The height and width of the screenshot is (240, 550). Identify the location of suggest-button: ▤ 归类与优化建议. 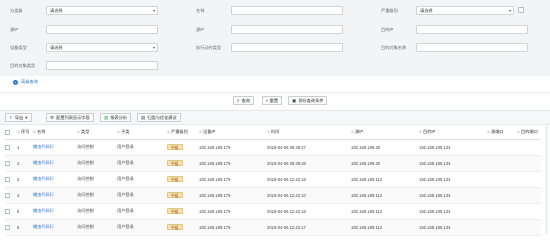
(159, 117).